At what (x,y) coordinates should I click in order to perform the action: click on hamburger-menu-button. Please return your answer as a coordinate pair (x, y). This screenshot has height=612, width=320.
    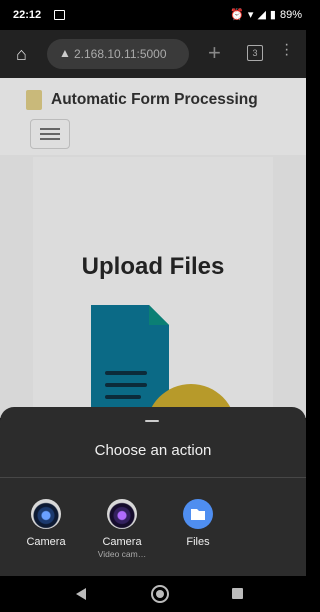
    Looking at the image, I should click on (50, 134).